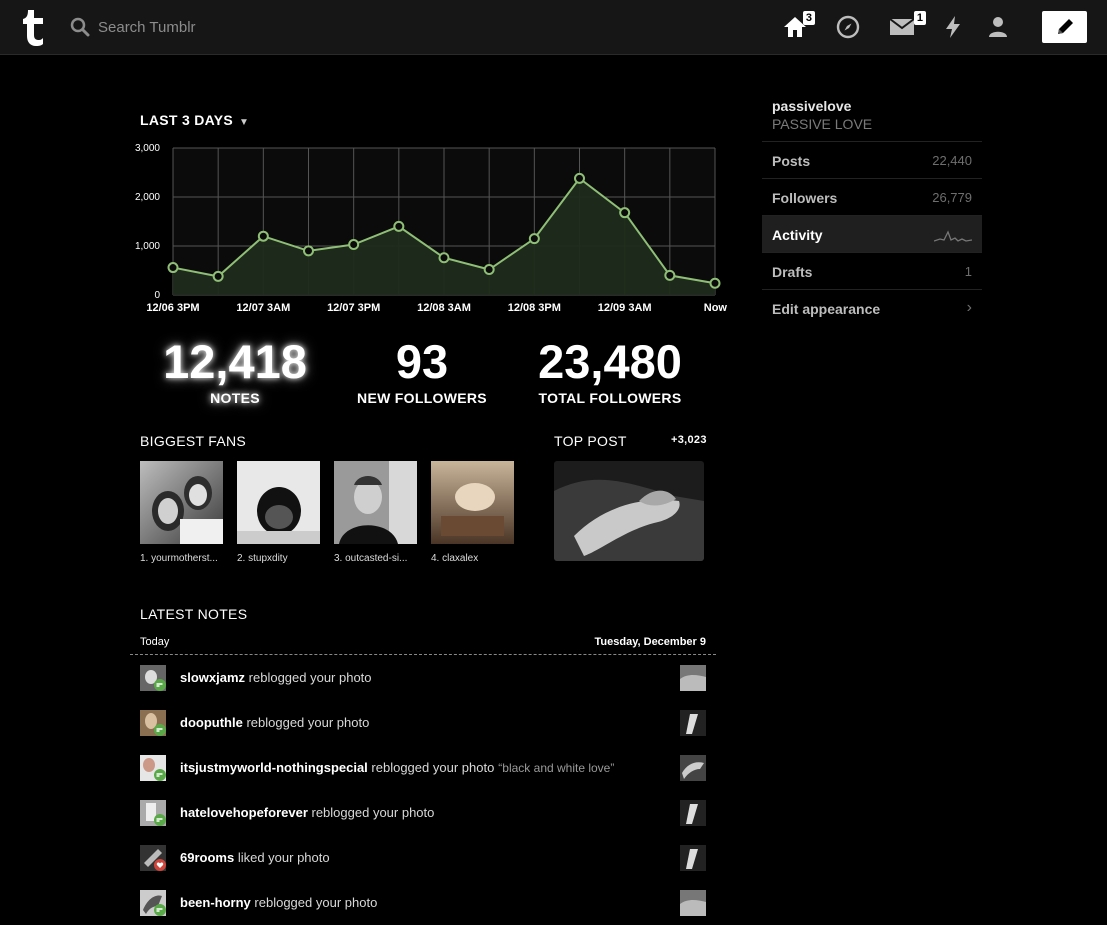 The height and width of the screenshot is (925, 1107). I want to click on note-username: been-horny, so click(215, 902).